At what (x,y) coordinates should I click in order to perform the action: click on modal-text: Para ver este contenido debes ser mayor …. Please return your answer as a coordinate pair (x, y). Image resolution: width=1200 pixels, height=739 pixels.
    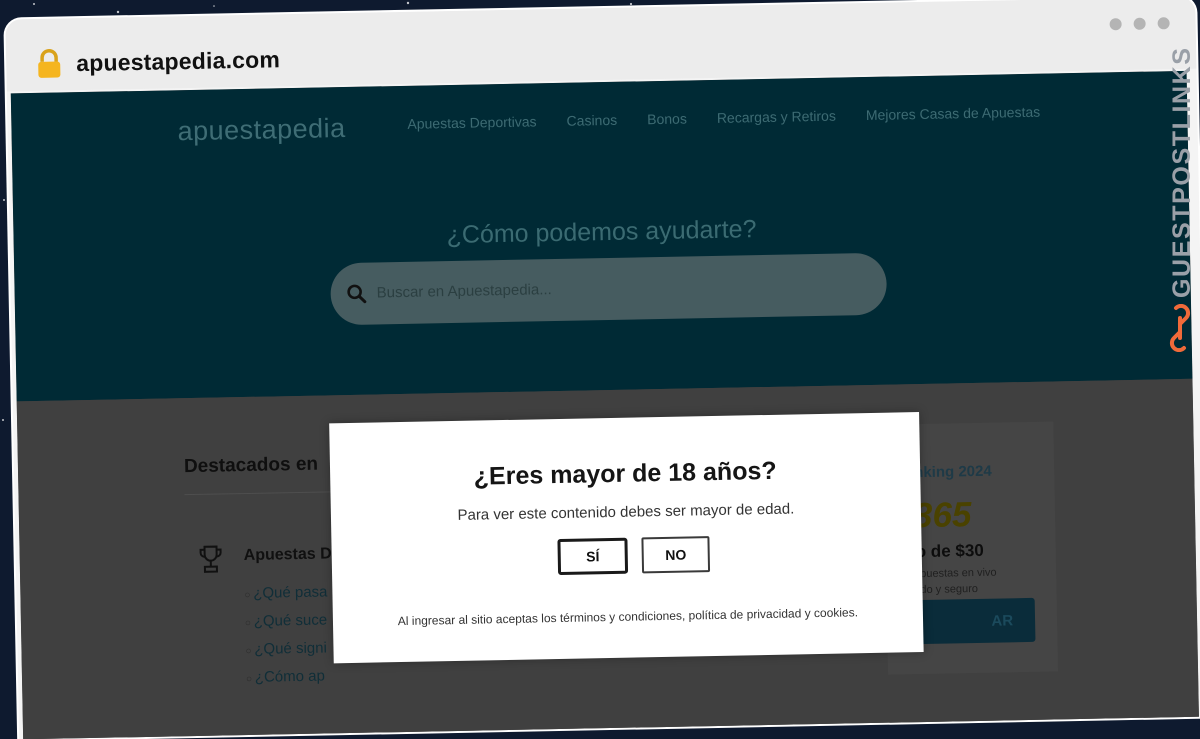
    Looking at the image, I should click on (626, 512).